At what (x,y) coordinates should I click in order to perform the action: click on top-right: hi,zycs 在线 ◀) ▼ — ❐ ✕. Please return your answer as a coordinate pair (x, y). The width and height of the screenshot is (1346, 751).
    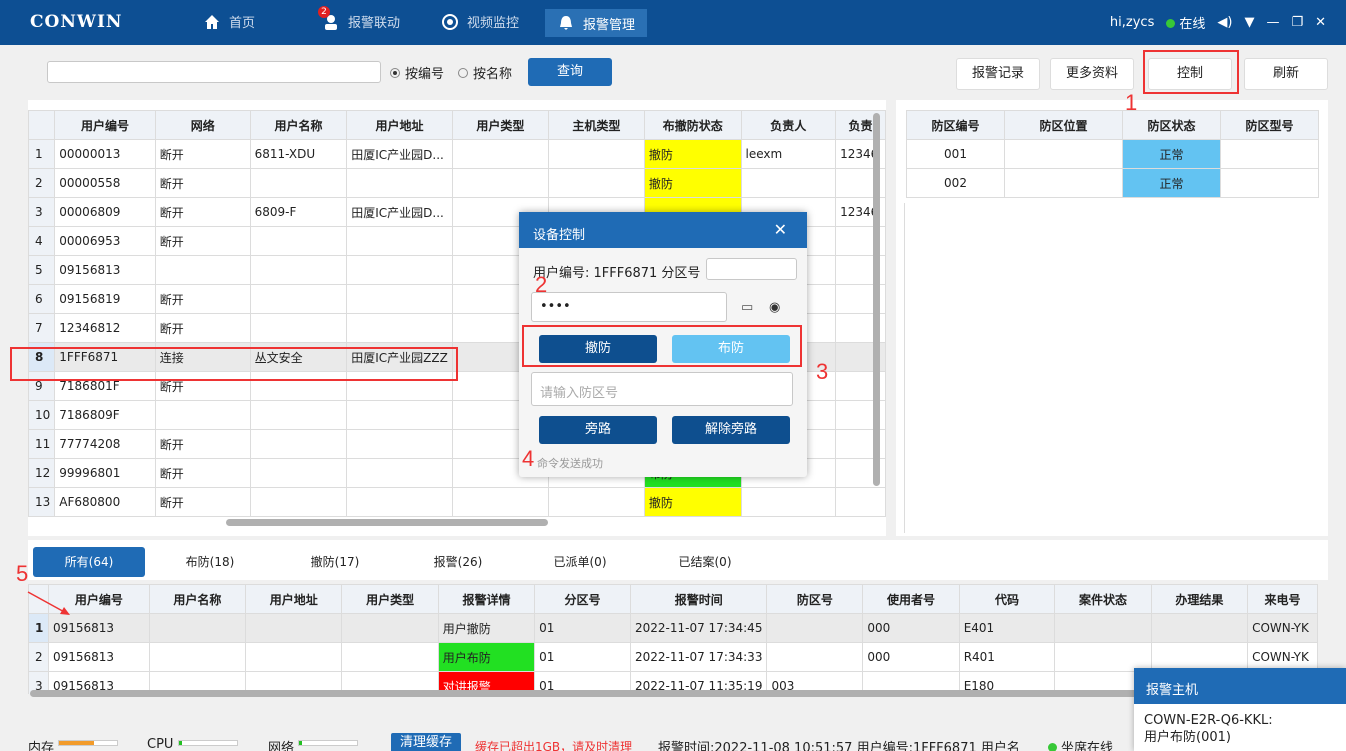
    Looking at the image, I should click on (1218, 22).